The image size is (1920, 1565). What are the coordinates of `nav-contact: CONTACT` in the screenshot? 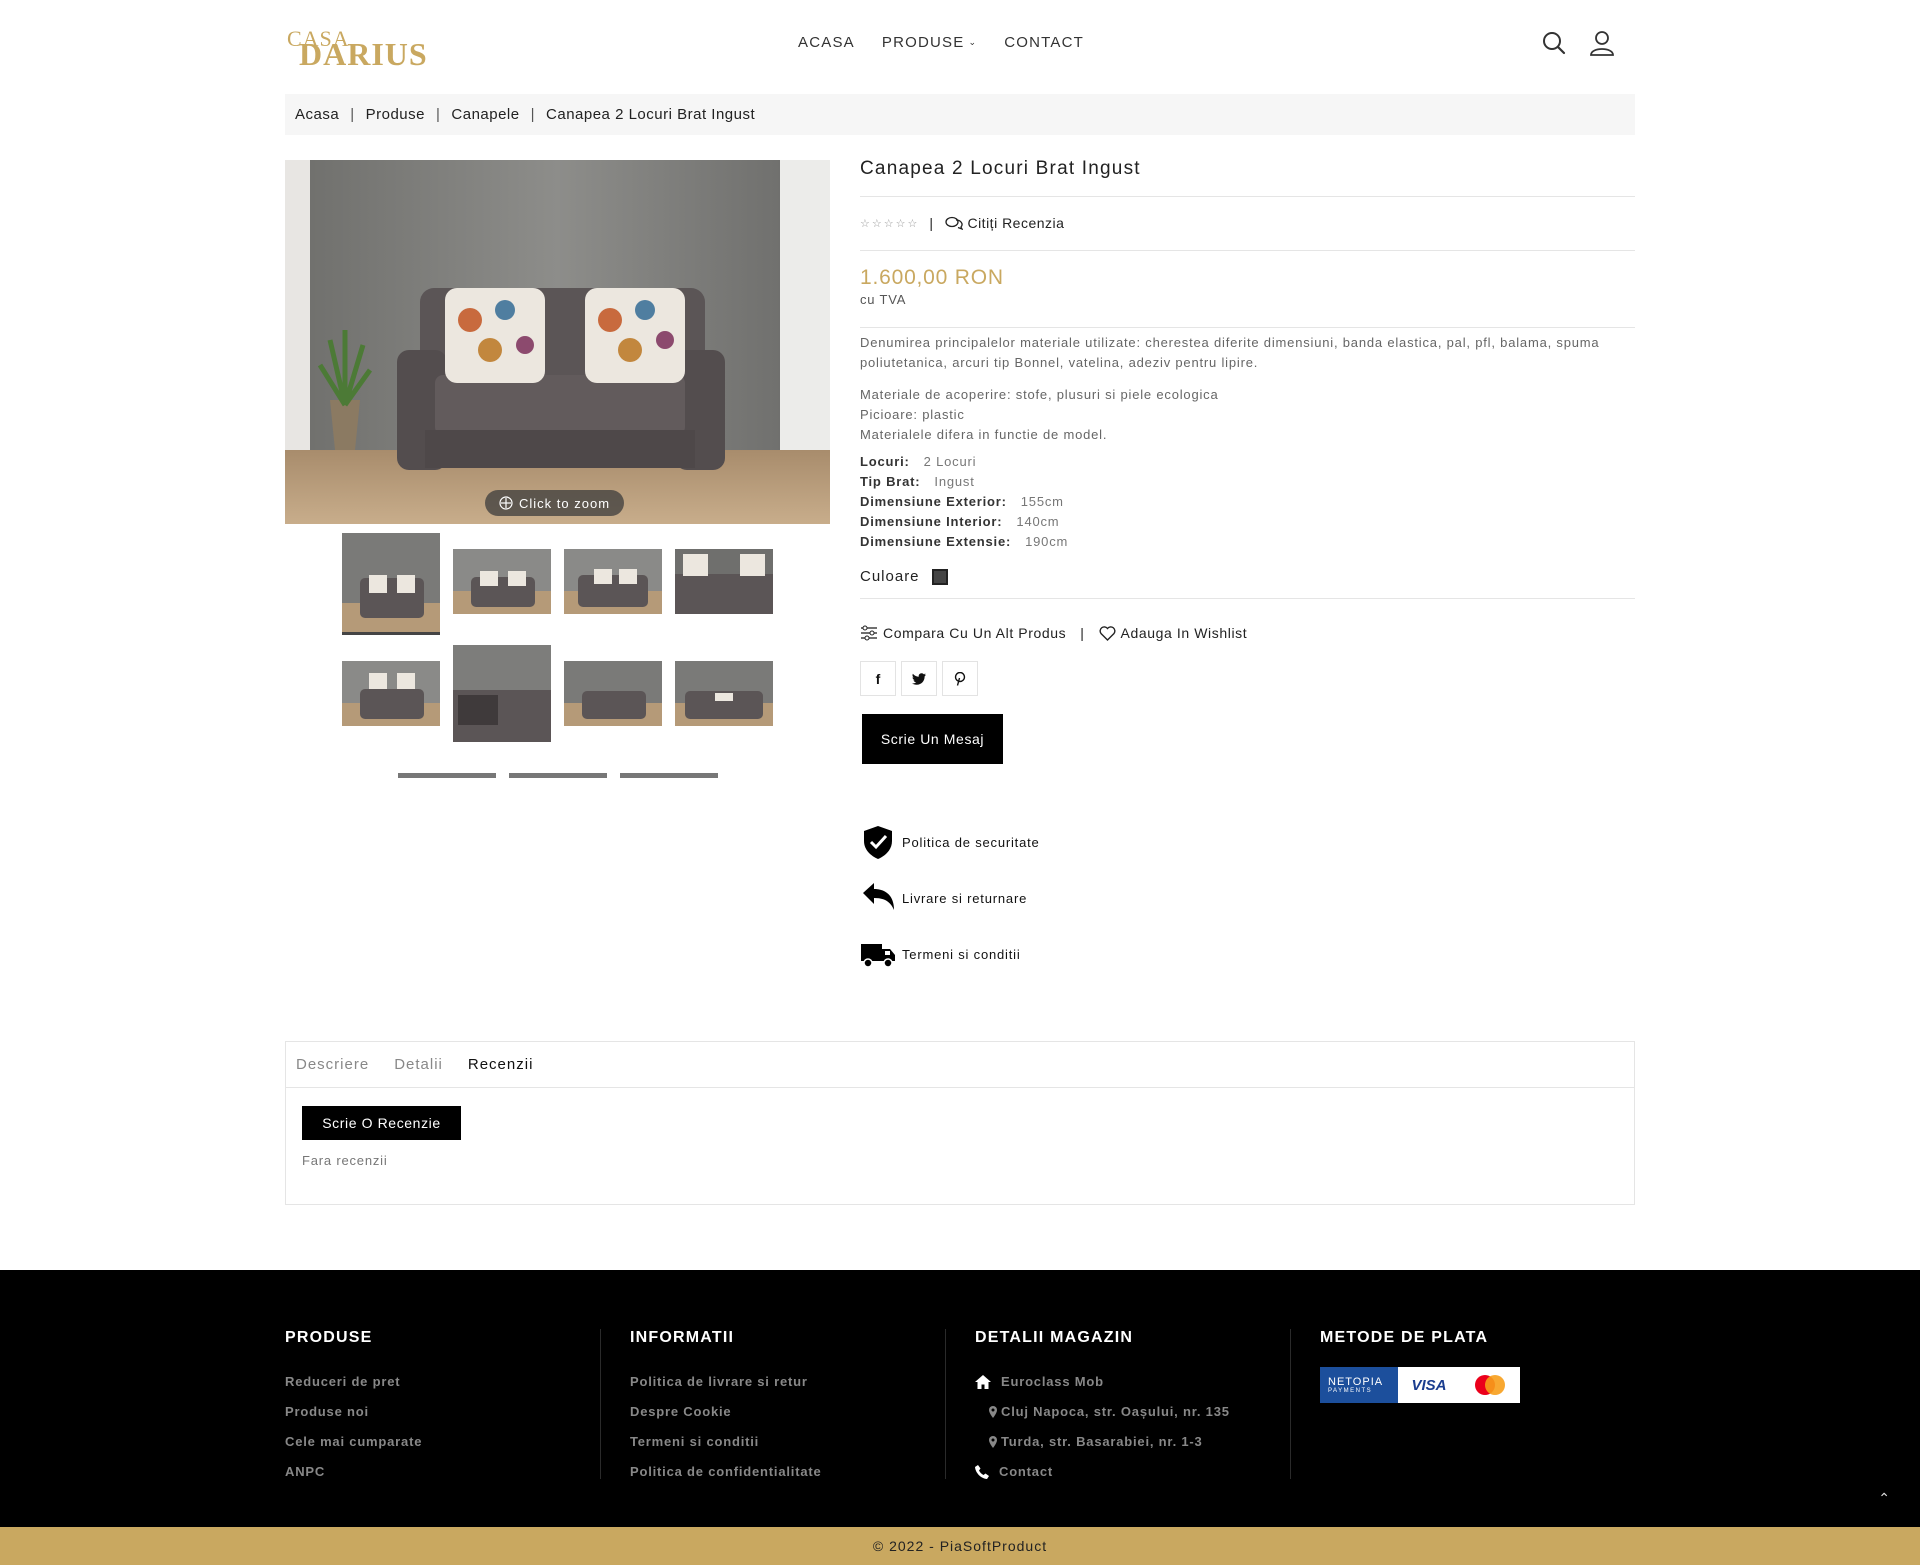 It's located at (1044, 42).